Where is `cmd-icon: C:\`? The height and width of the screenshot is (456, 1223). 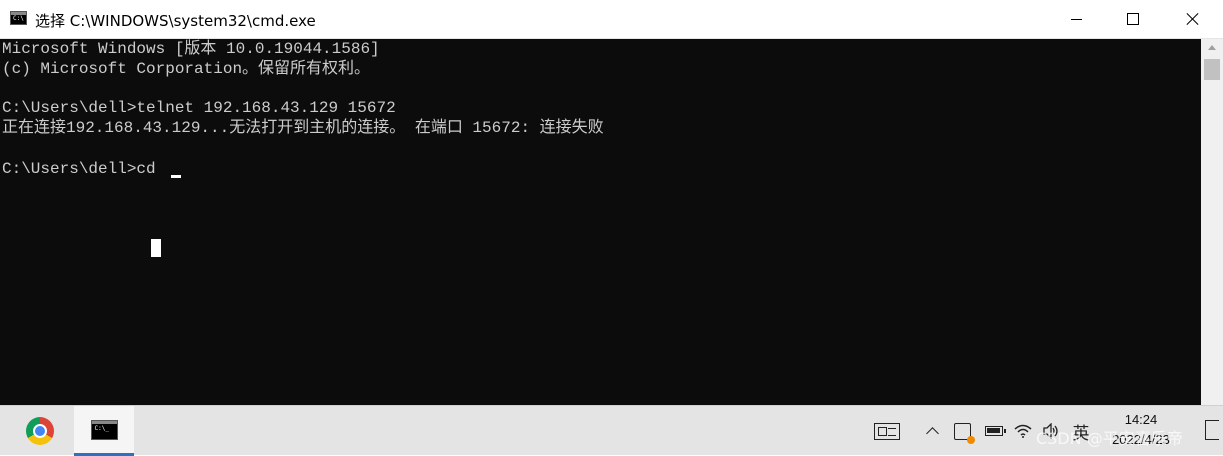 cmd-icon: C:\ is located at coordinates (18, 18).